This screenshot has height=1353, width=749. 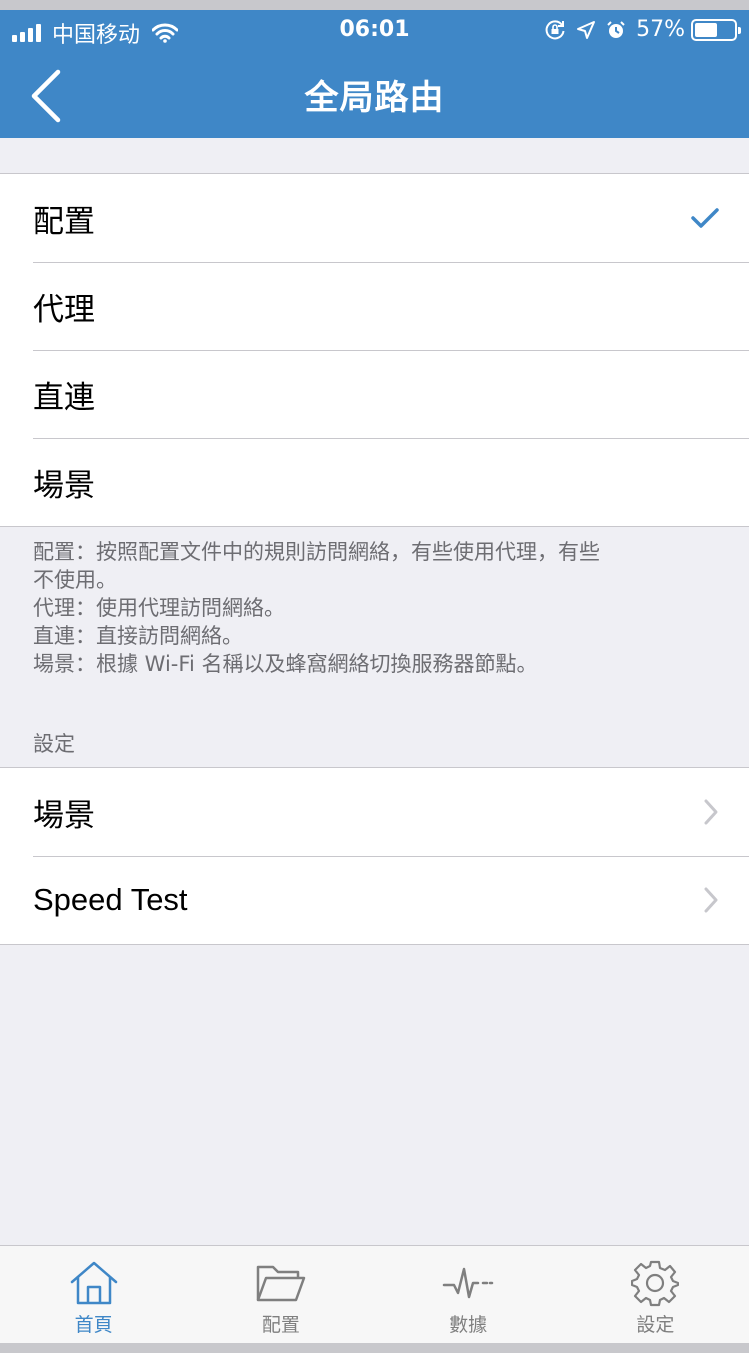 What do you see at coordinates (75, 580) in the screenshot?
I see `description-line: 不使用。` at bounding box center [75, 580].